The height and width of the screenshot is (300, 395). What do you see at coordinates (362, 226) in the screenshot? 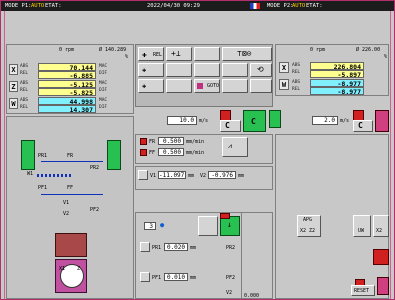
I see `uw-button: UW` at bounding box center [362, 226].